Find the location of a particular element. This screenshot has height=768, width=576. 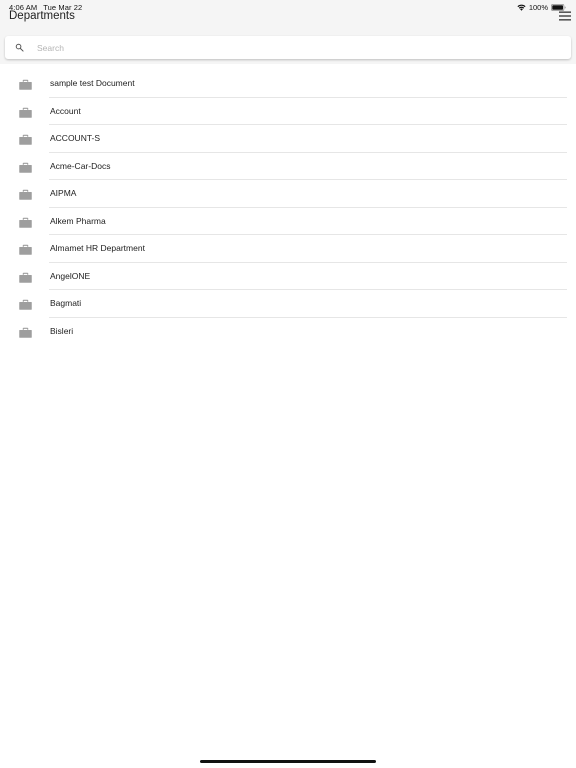

list-item: AngelONE is located at coordinates (288, 277).